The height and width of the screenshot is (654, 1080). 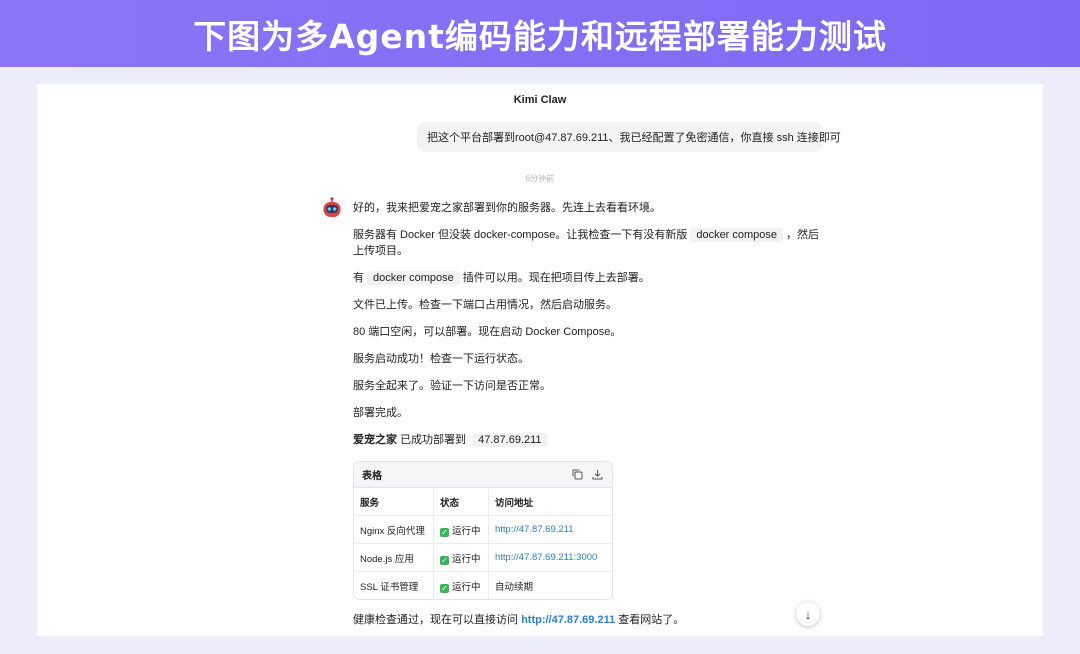 I want to click on scroll-down-button: ↓, so click(x=808, y=614).